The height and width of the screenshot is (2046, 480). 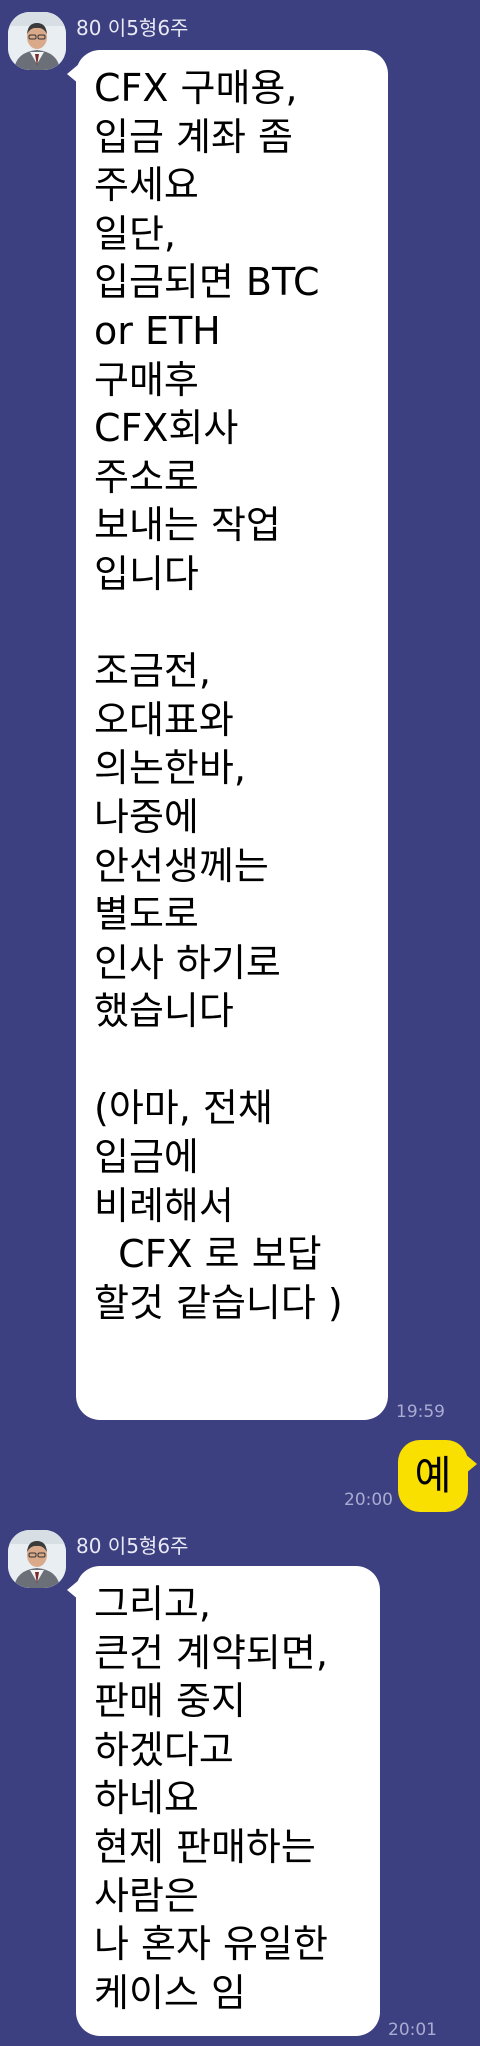 I want to click on message-time: 20:01, so click(x=412, y=2030).